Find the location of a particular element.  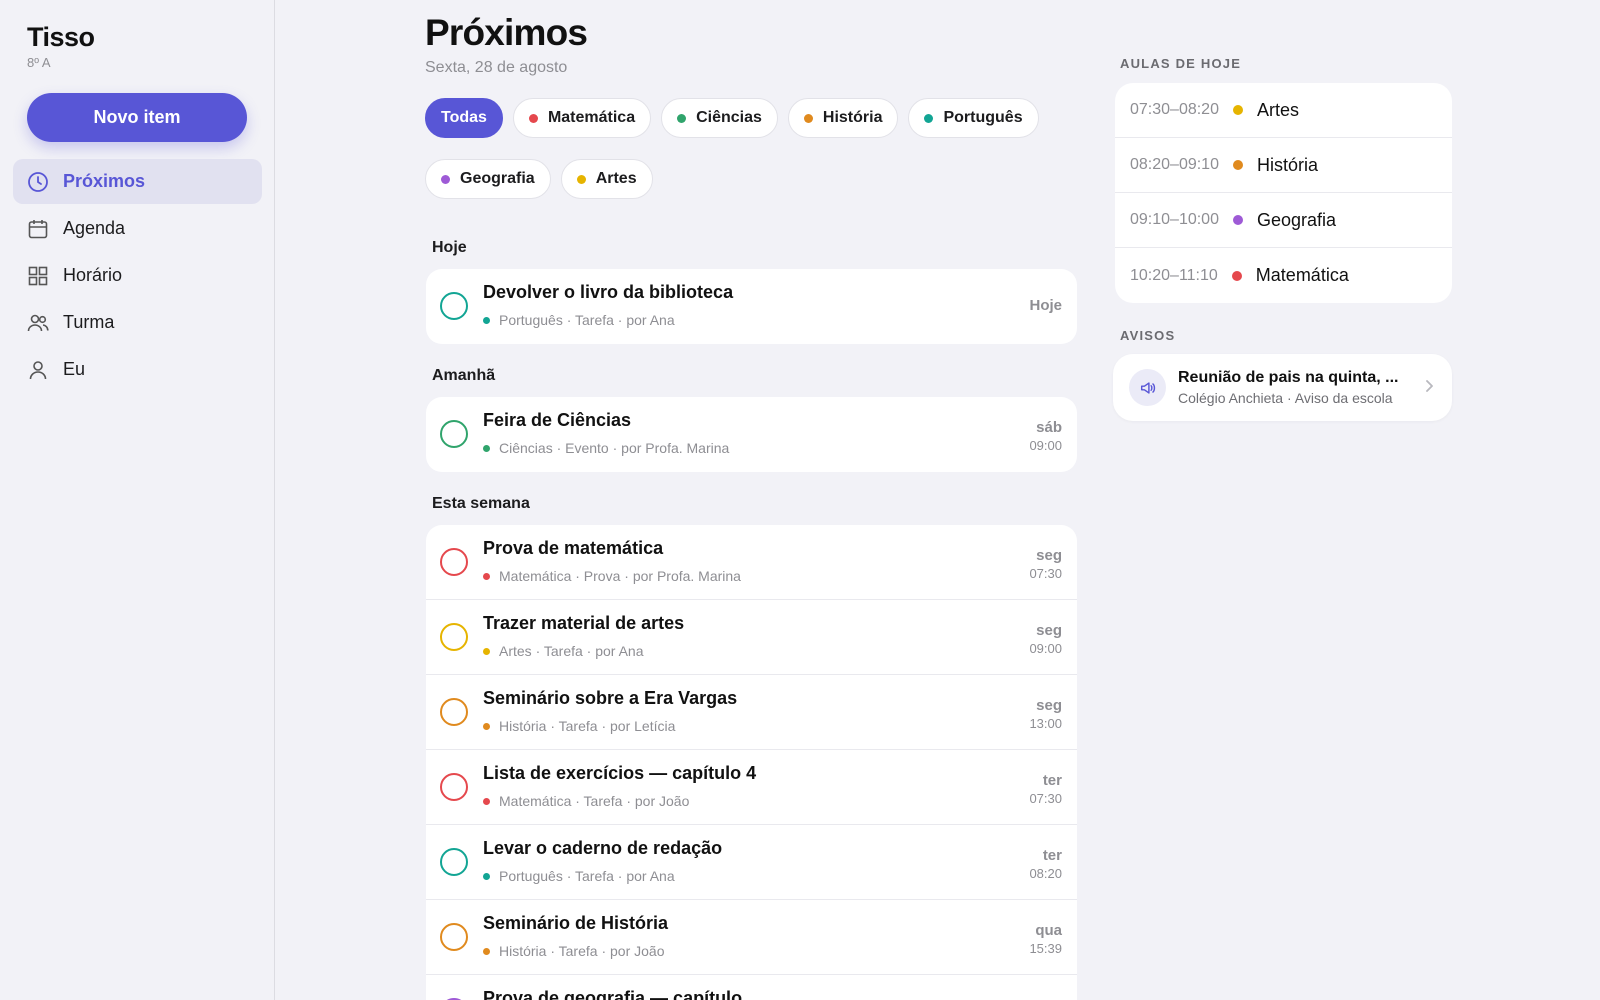

task-title: Seminário de História is located at coordinates (576, 923).